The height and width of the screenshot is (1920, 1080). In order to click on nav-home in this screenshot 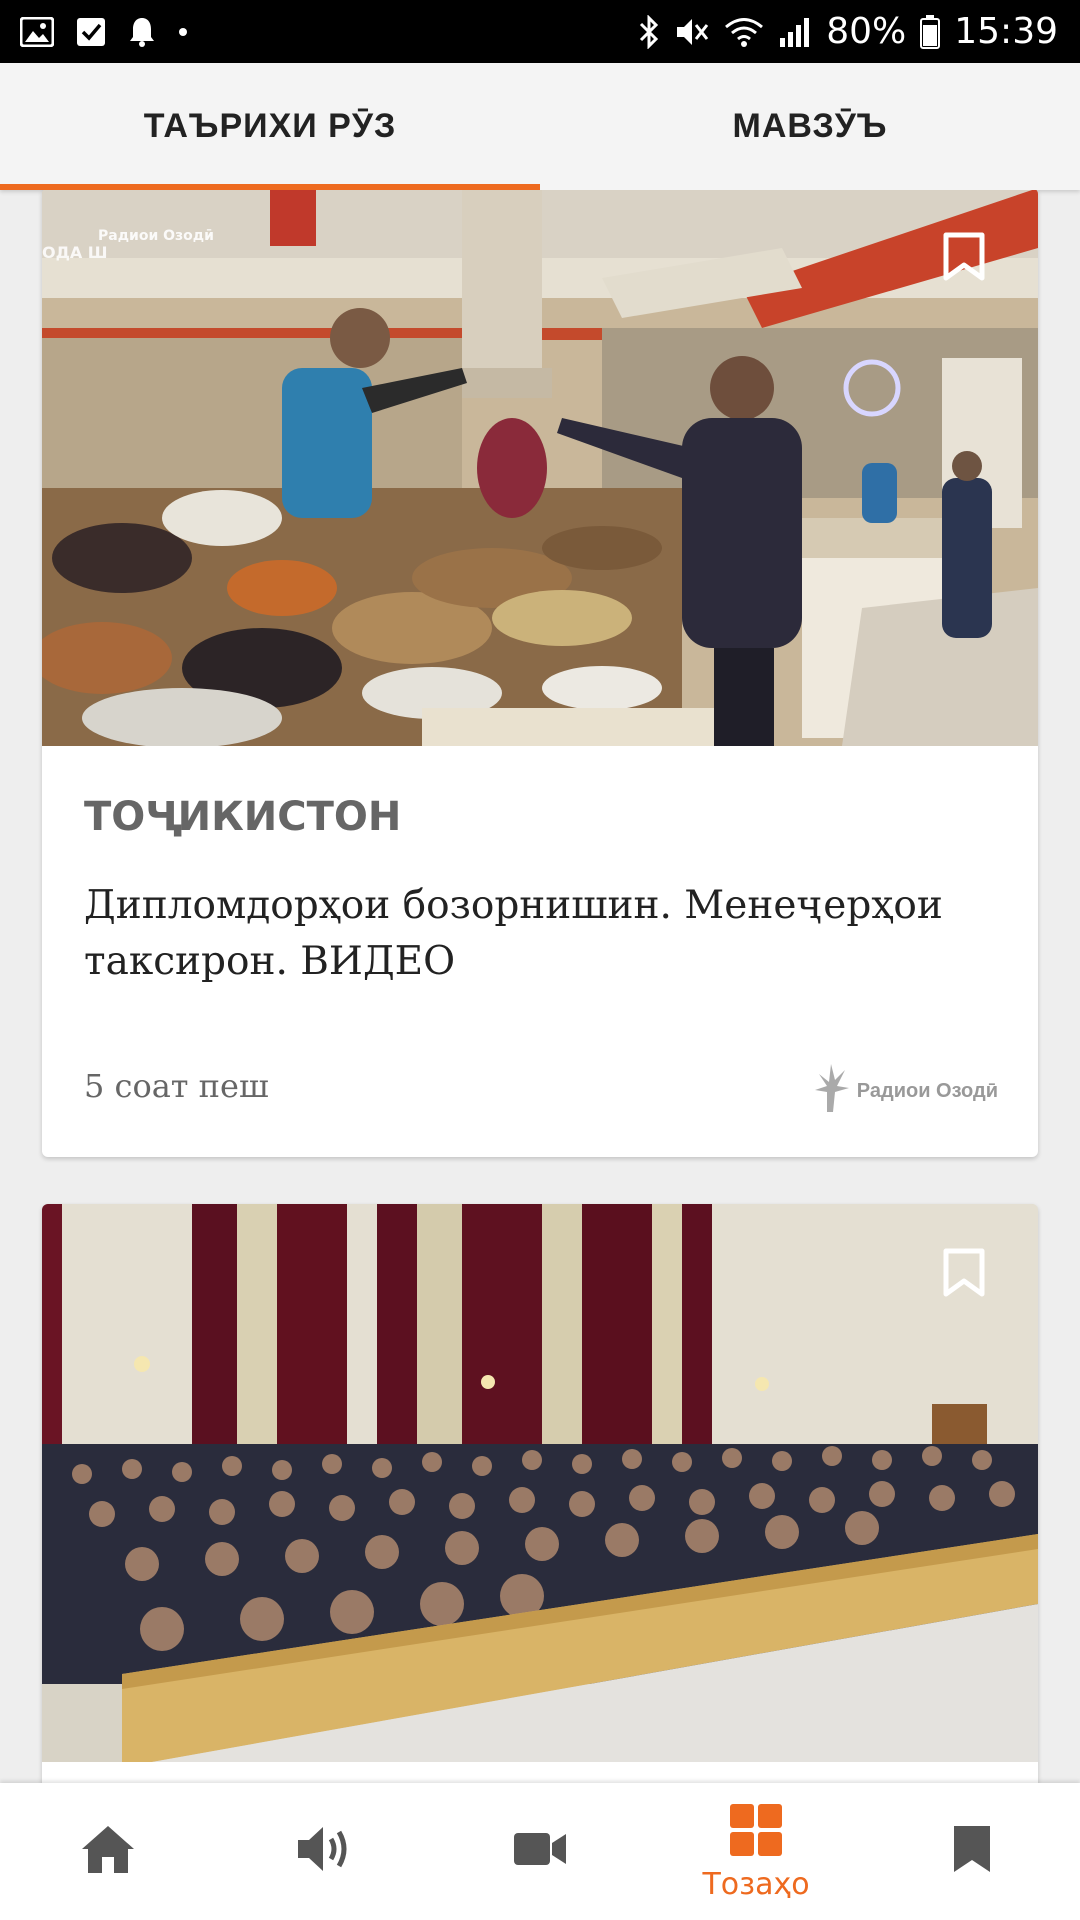, I will do `click(108, 1851)`.